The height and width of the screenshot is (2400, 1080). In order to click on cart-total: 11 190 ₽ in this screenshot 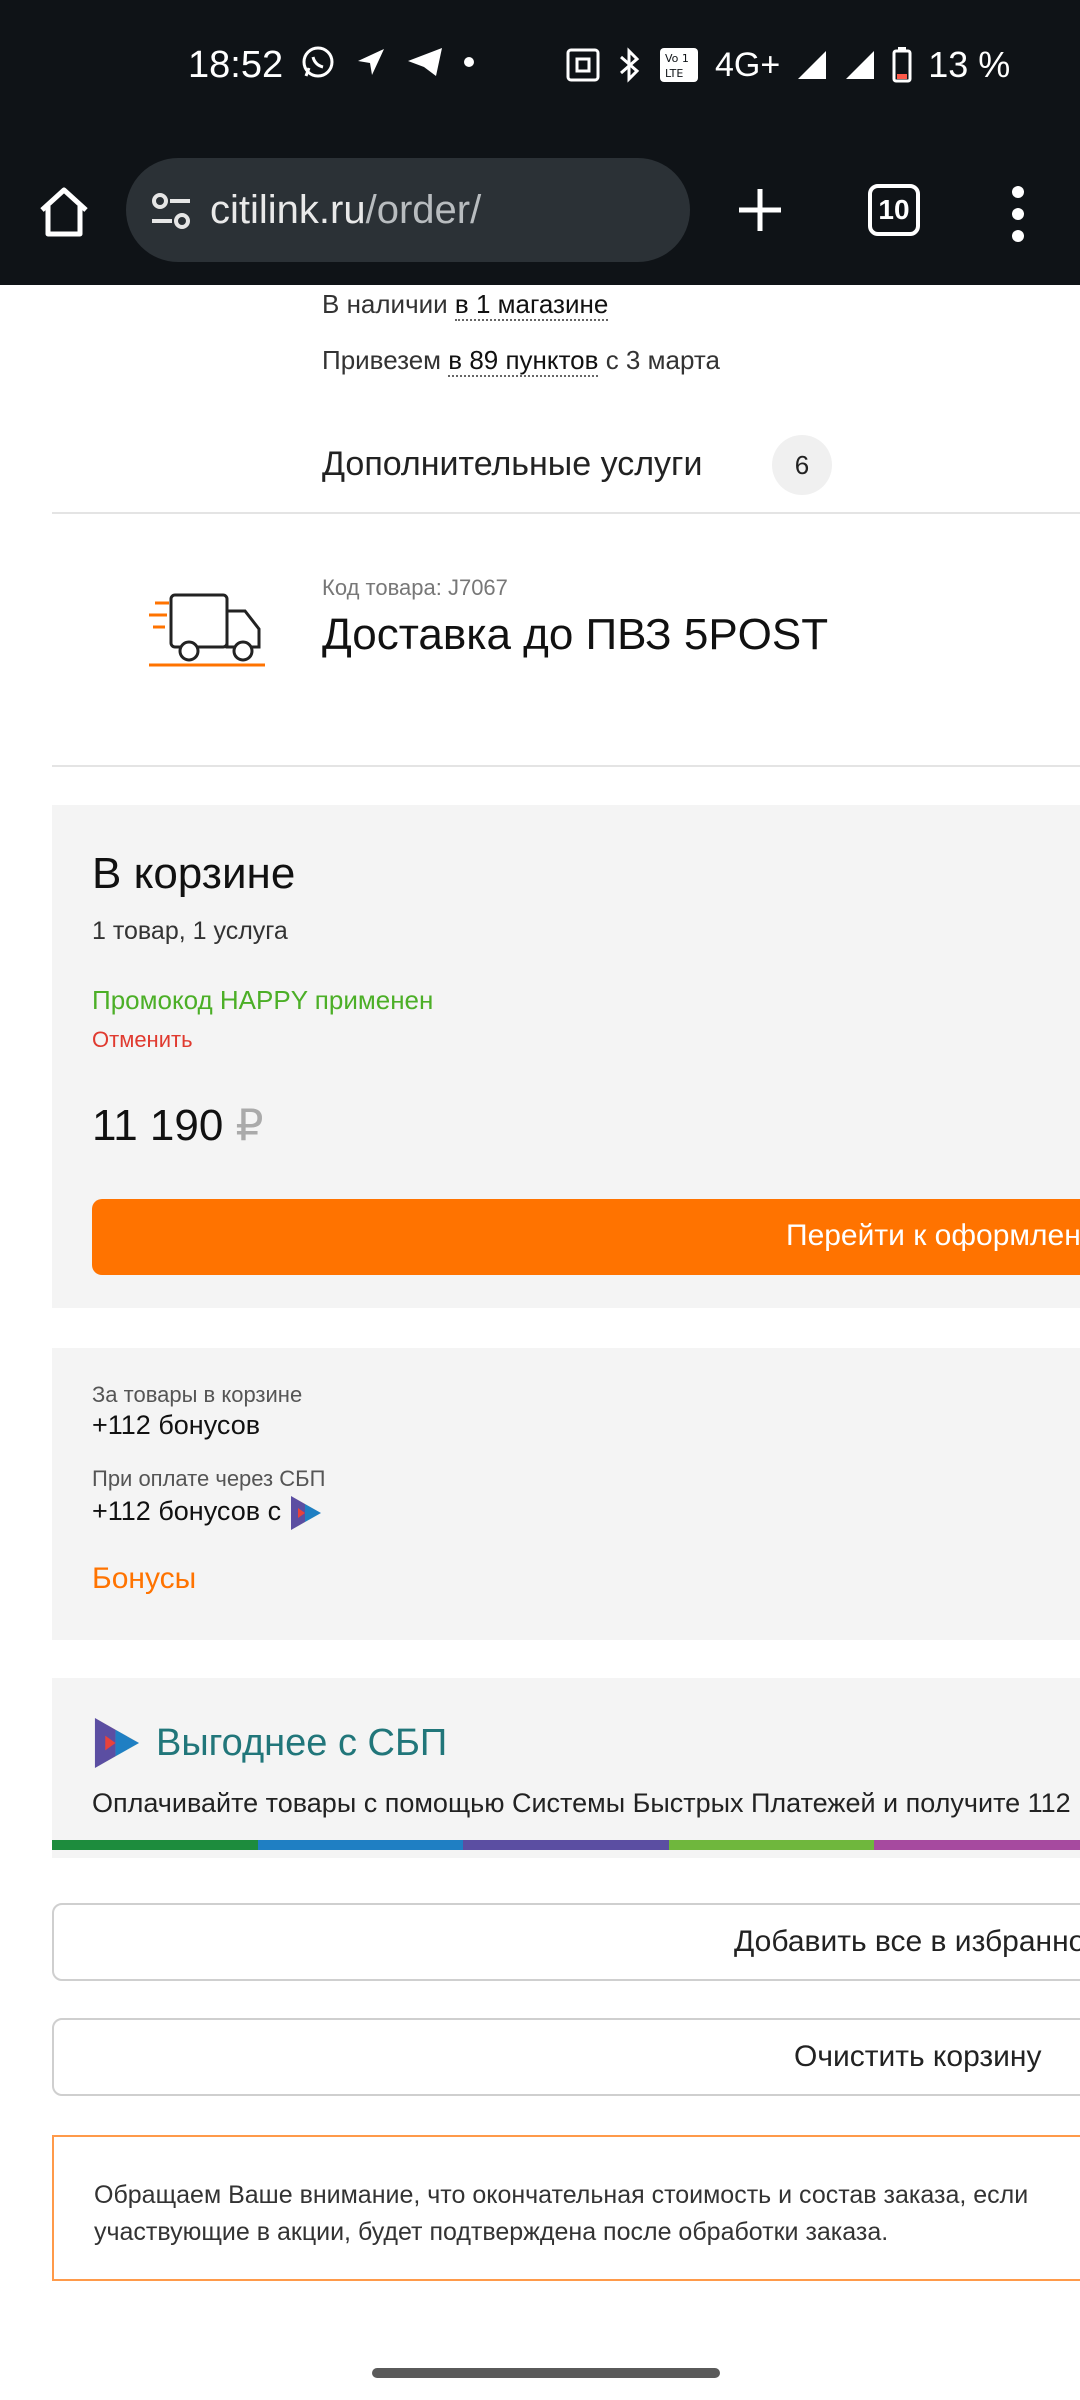, I will do `click(178, 1125)`.